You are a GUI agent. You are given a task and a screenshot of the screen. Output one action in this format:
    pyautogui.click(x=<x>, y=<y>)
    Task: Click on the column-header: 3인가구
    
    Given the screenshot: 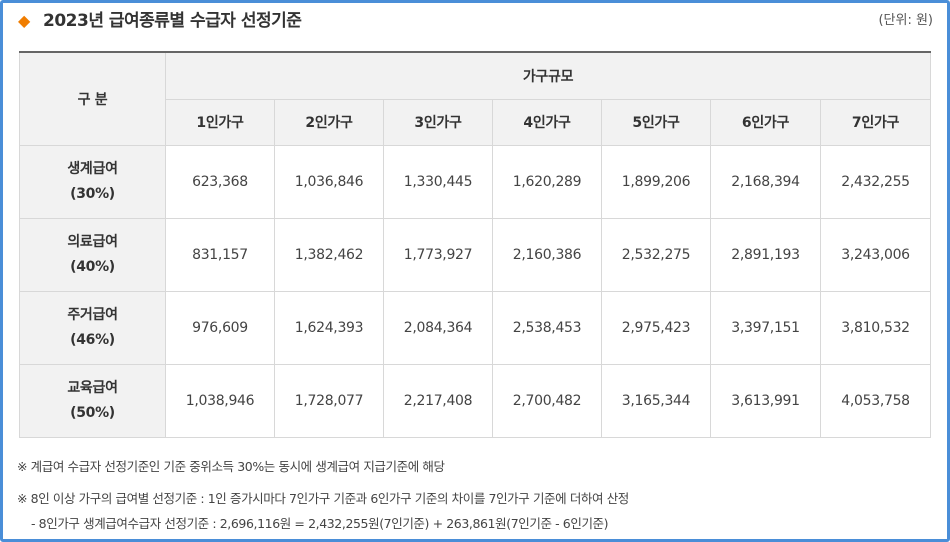 What is the action you would take?
    pyautogui.click(x=438, y=122)
    